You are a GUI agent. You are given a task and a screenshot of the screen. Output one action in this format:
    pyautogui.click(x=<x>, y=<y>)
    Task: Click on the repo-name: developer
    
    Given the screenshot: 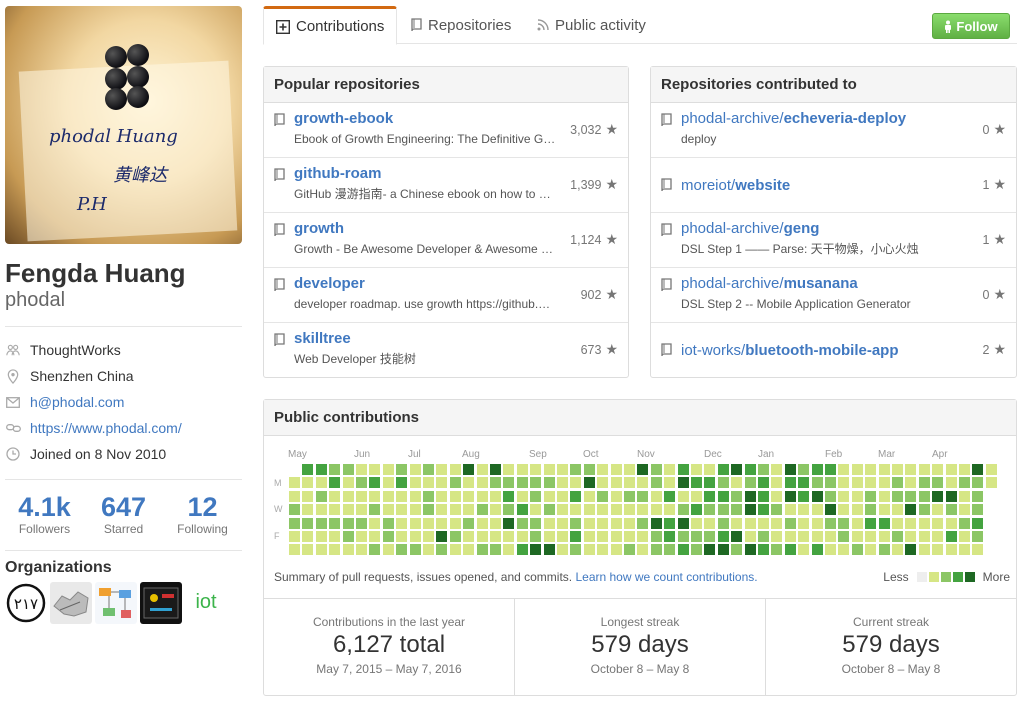 What is the action you would take?
    pyautogui.click(x=461, y=284)
    